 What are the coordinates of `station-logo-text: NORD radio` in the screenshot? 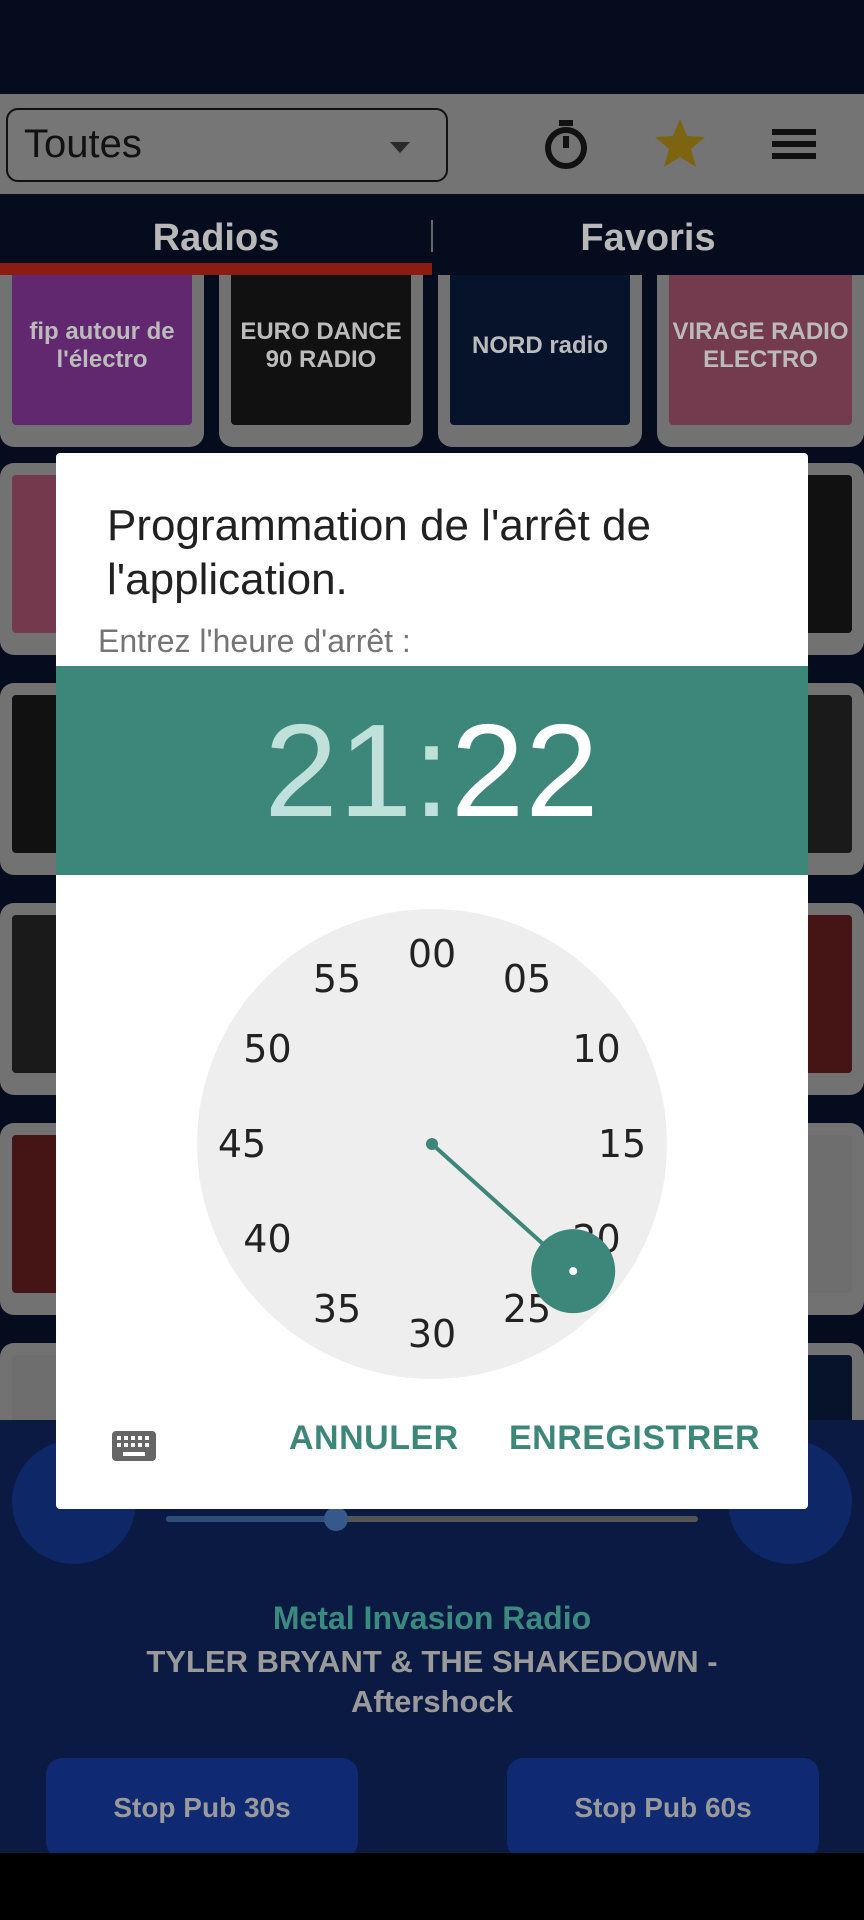 It's located at (539, 345).